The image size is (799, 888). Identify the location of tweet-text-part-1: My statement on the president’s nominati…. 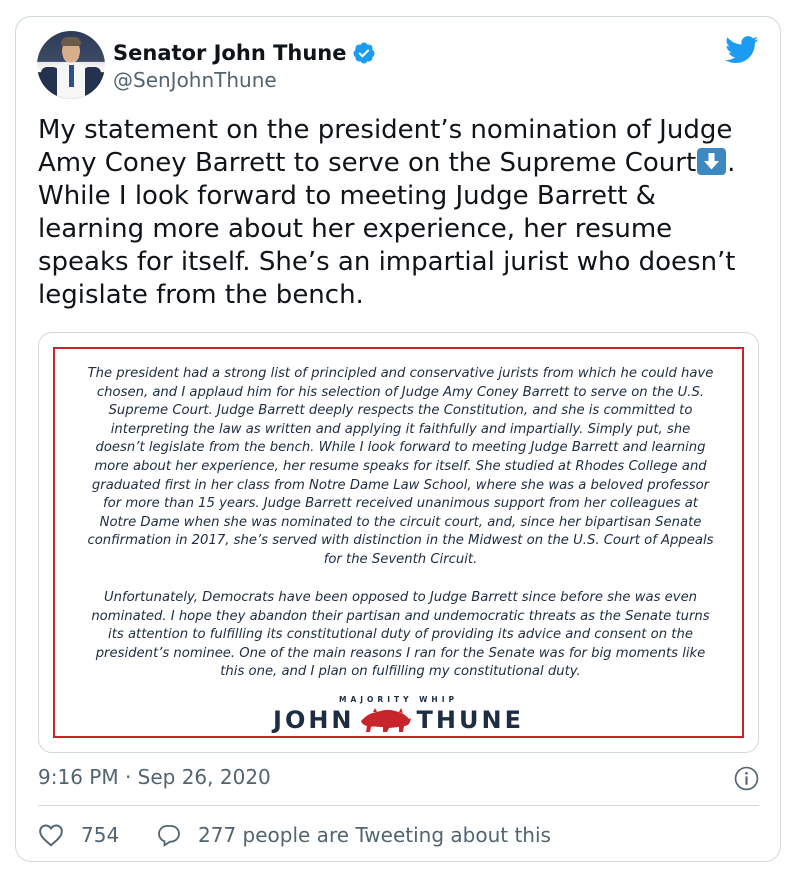
(385, 146).